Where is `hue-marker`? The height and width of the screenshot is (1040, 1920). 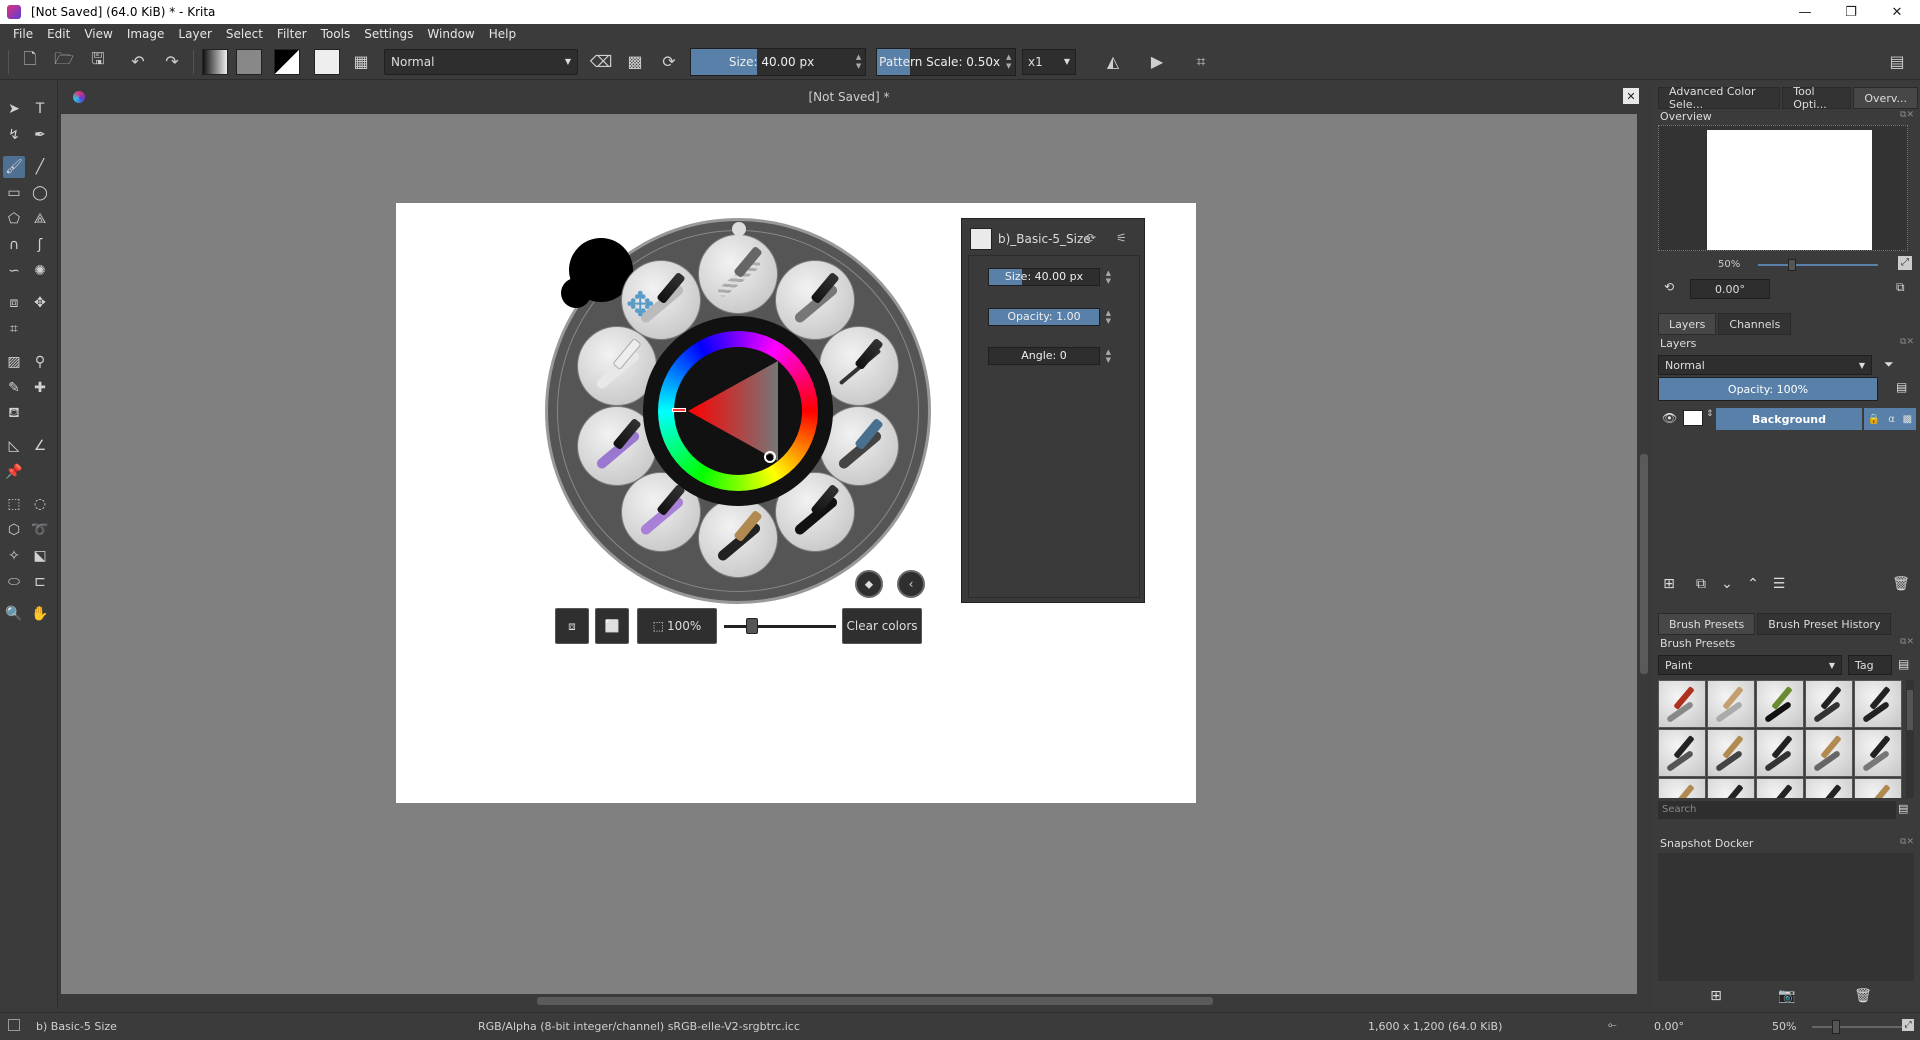
hue-marker is located at coordinates (679, 410).